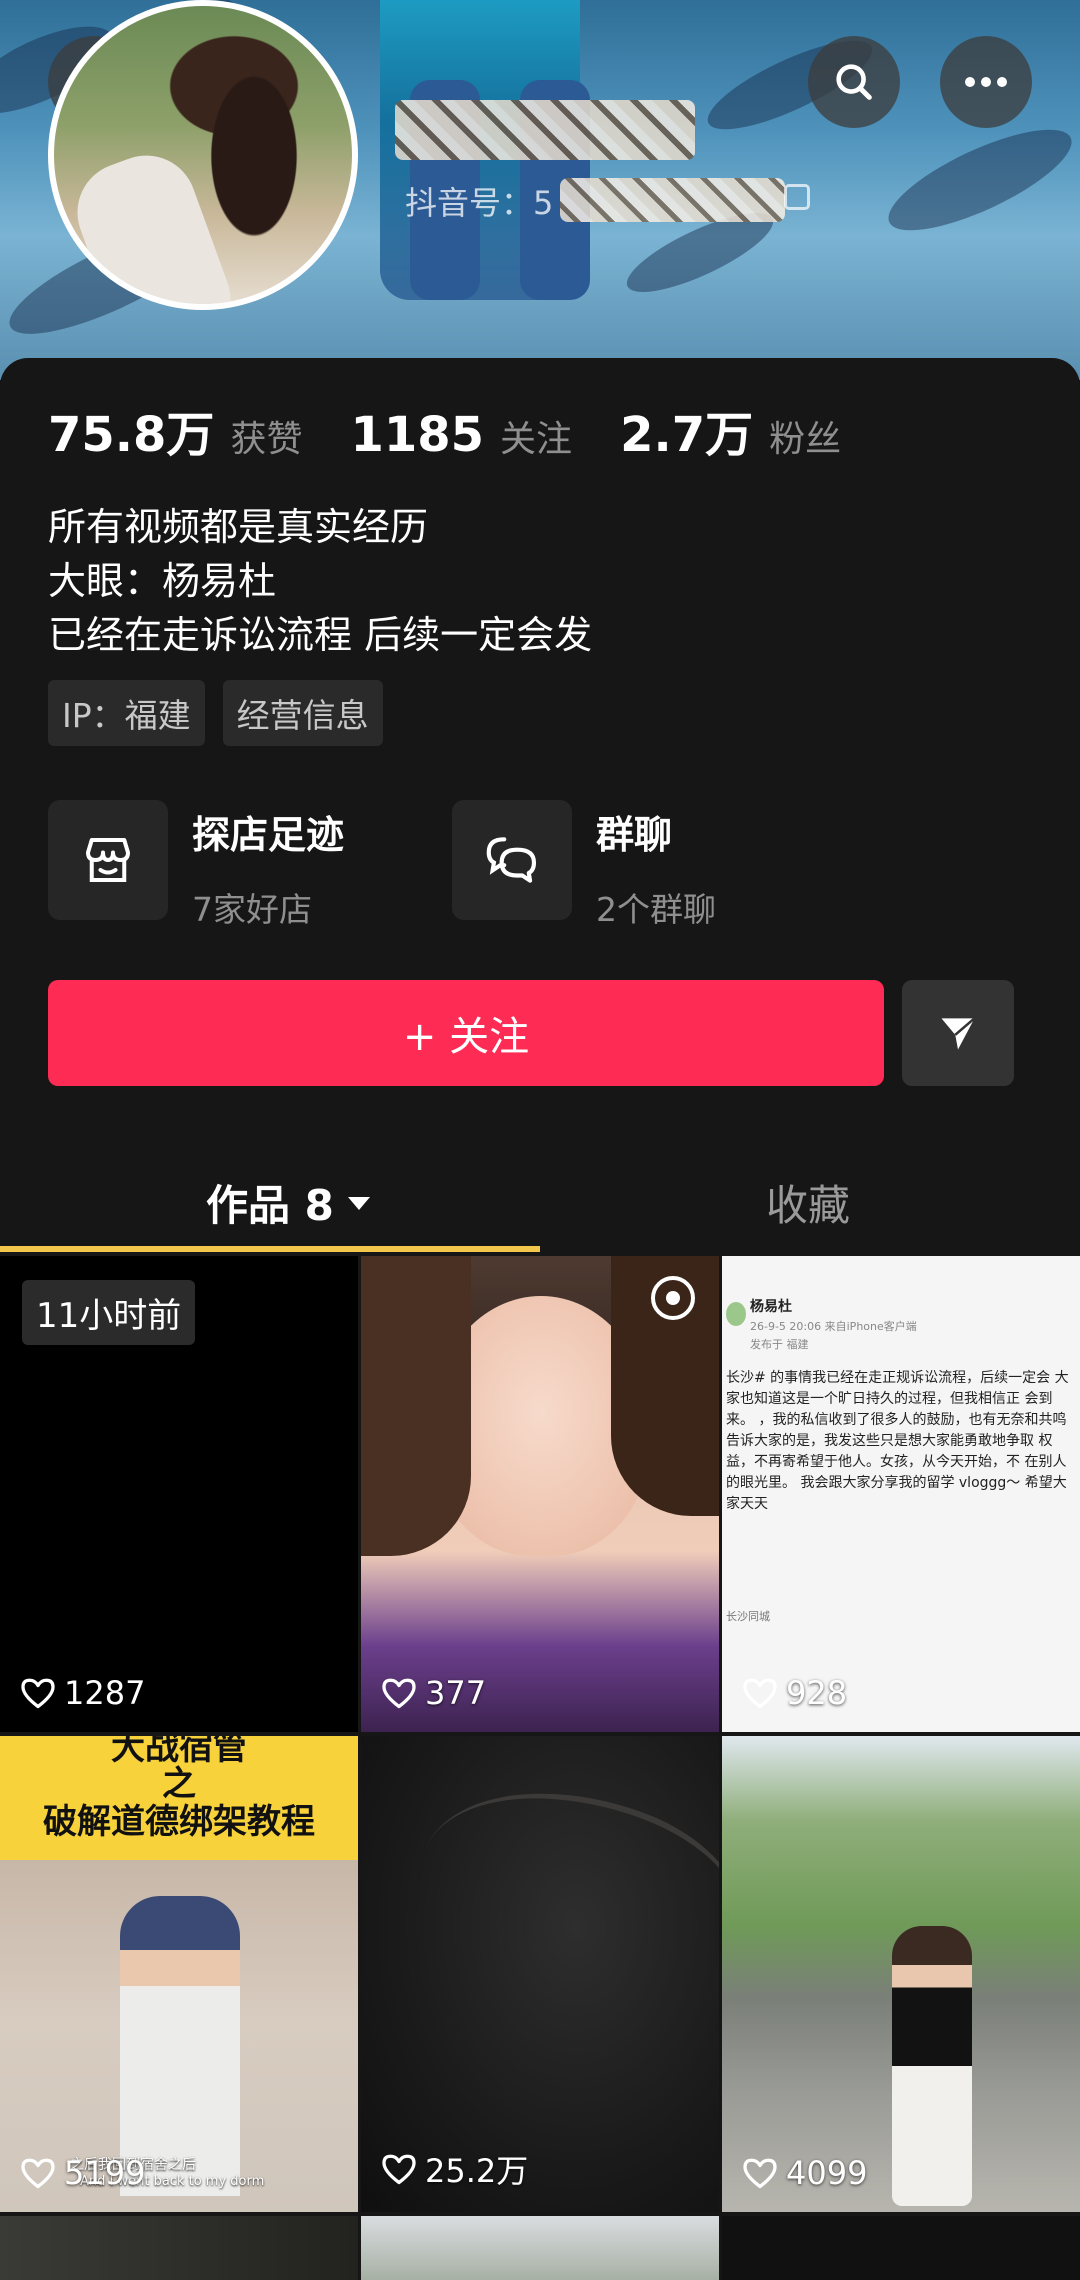 Image resolution: width=1080 pixels, height=2280 pixels. I want to click on avatar, so click(203, 155).